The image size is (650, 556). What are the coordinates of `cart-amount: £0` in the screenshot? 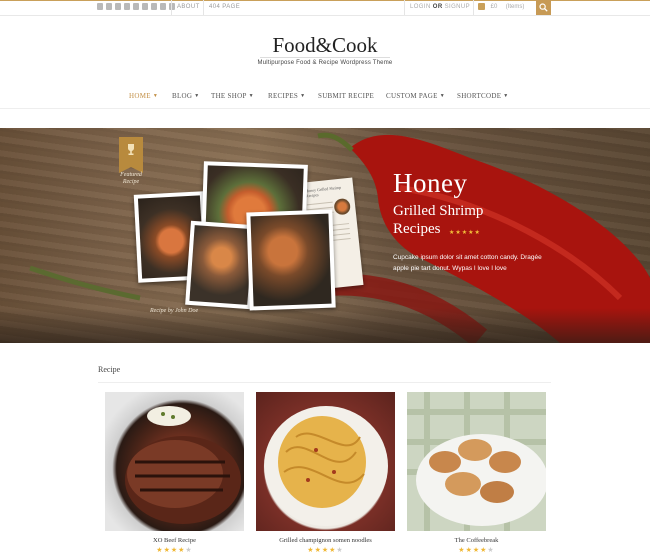 It's located at (494, 7).